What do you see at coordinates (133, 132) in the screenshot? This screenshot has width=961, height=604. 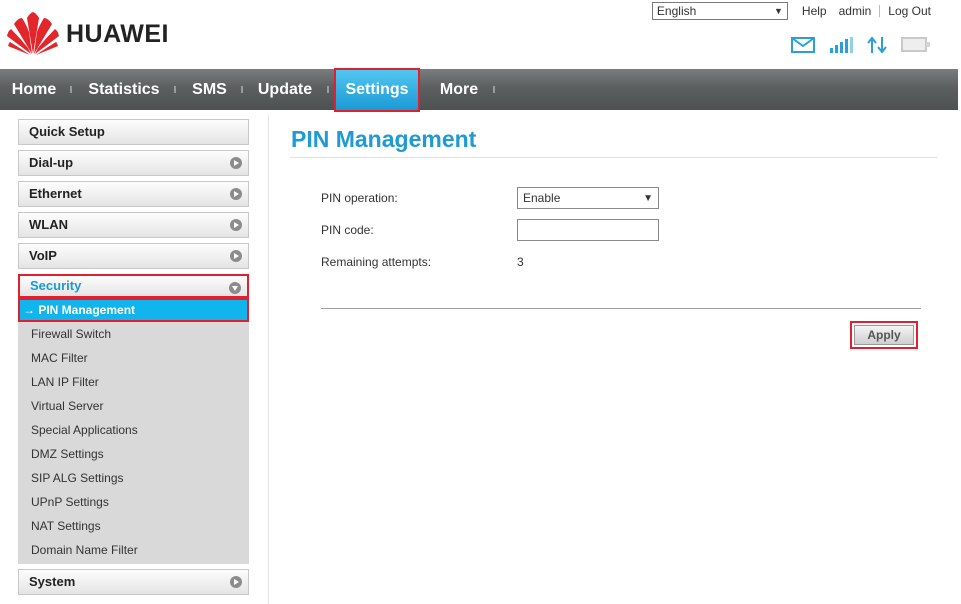 I see `sidebar-item-quick-setup: Quick Setup` at bounding box center [133, 132].